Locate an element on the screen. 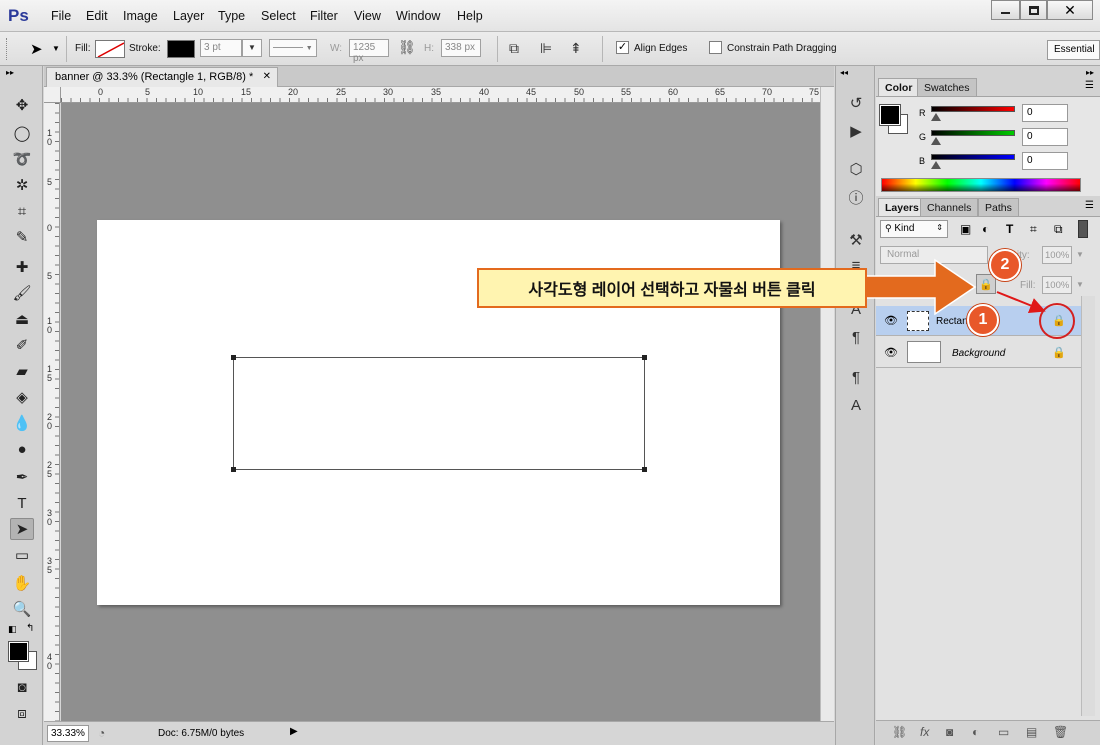  minimize-button is located at coordinates (1005, 10).